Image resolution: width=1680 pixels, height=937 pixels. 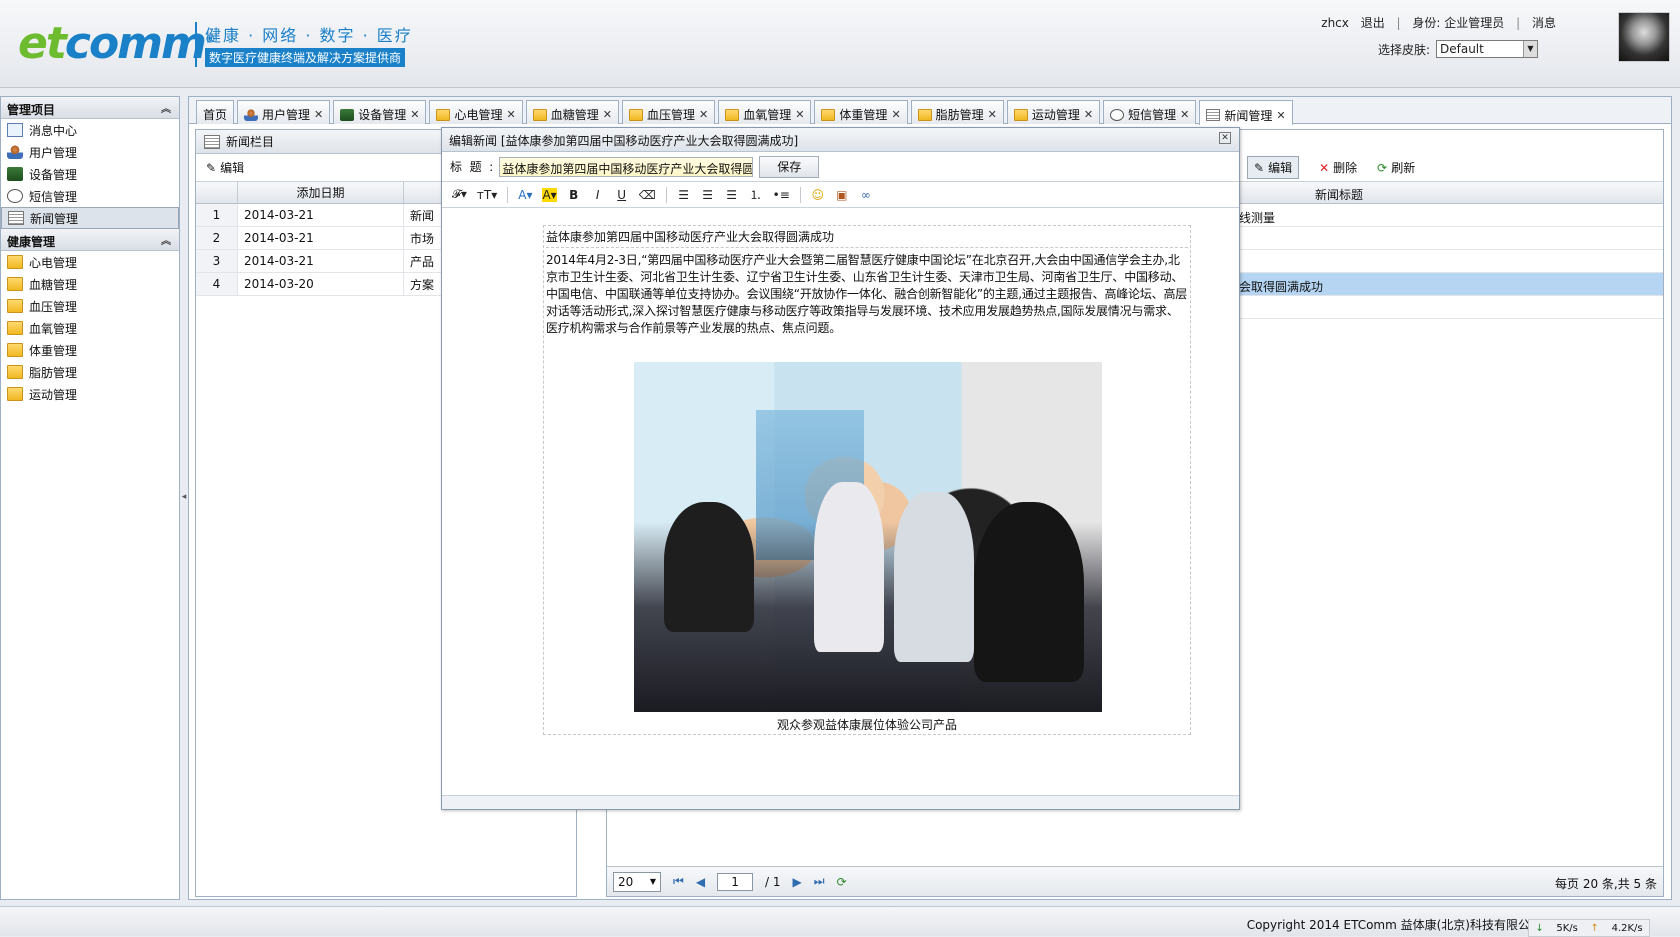 What do you see at coordinates (90, 240) in the screenshot?
I see `sidebar-section-health: 健康管理 ︽` at bounding box center [90, 240].